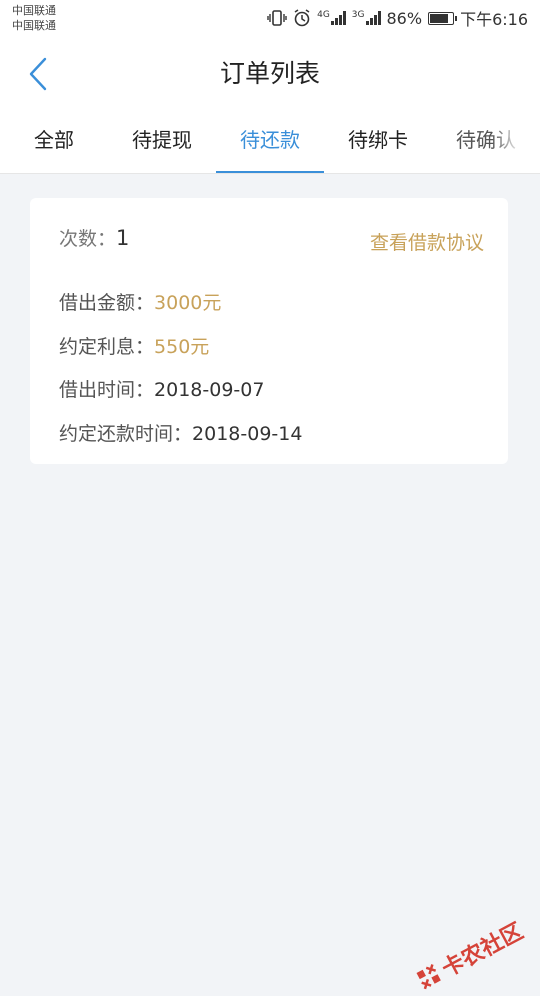  What do you see at coordinates (405, 18) in the screenshot?
I see `battery-percent: 86%` at bounding box center [405, 18].